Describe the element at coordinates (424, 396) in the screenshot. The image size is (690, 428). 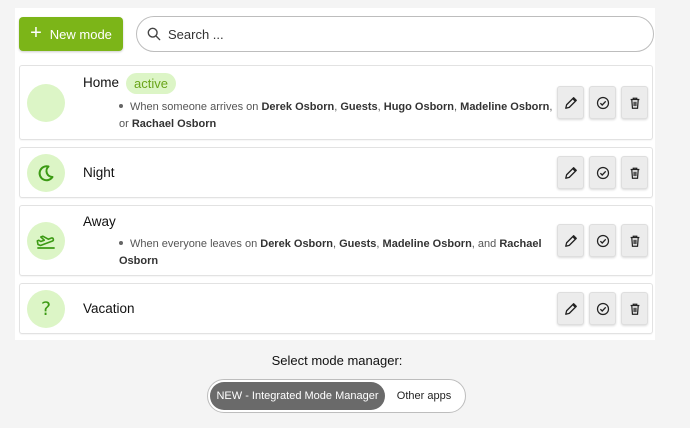
I see `other-apps-option: Other apps` at that location.